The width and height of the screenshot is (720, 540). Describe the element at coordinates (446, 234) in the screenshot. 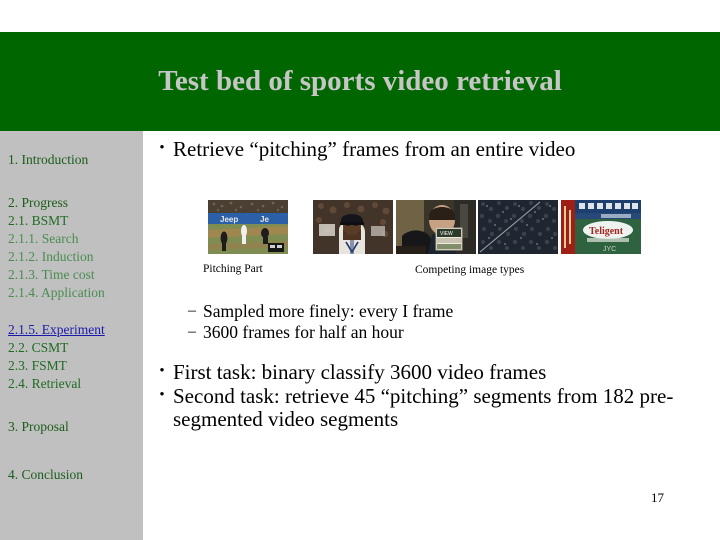

I see `svg-text: VIEW` at that location.